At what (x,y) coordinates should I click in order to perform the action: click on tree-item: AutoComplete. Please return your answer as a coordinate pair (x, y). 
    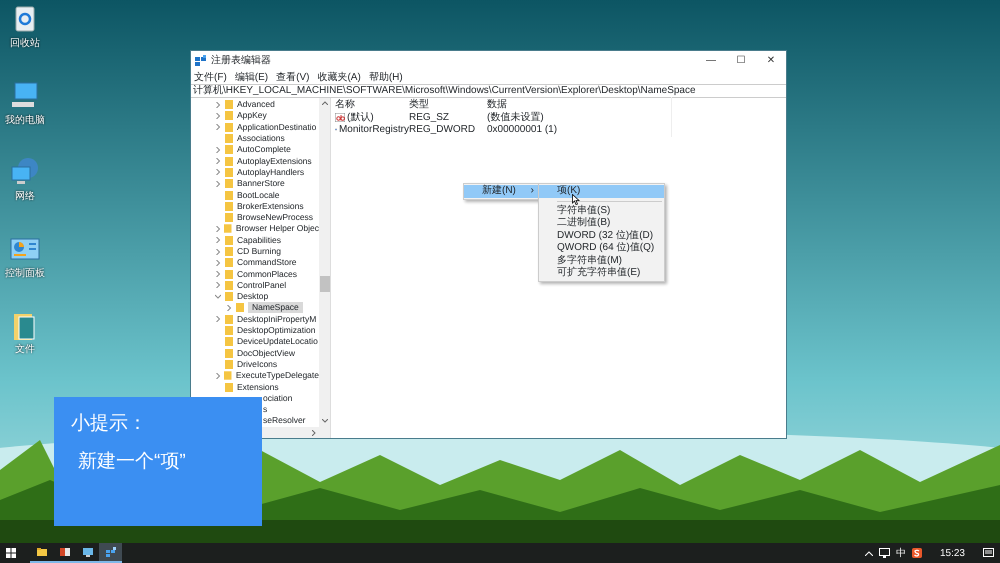
    Looking at the image, I should click on (264, 150).